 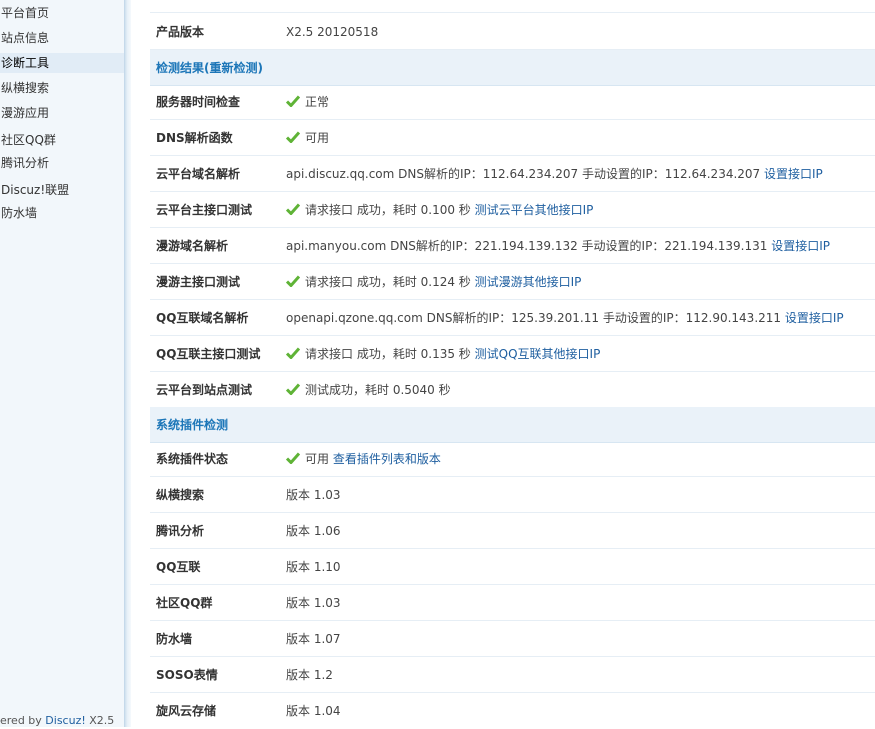 What do you see at coordinates (512, 711) in the screenshot?
I see `plugin-row: 旋风云存储 版本 1.04` at bounding box center [512, 711].